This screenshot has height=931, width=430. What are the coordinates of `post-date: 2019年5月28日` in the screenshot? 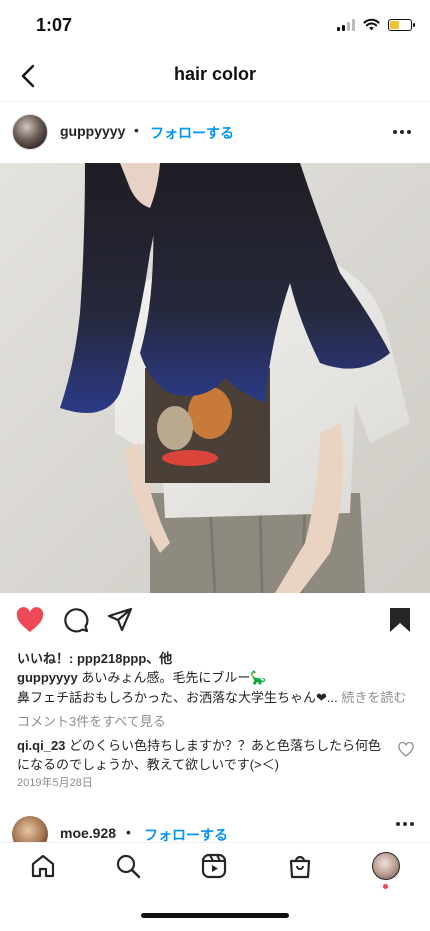 It's located at (55, 783).